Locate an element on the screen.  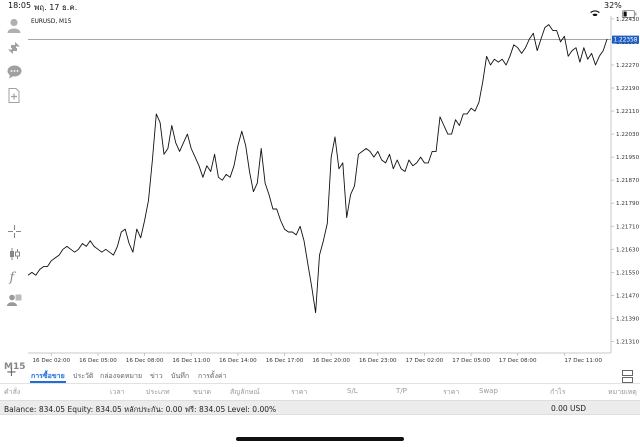
column-swap: Swap is located at coordinates (488, 391).